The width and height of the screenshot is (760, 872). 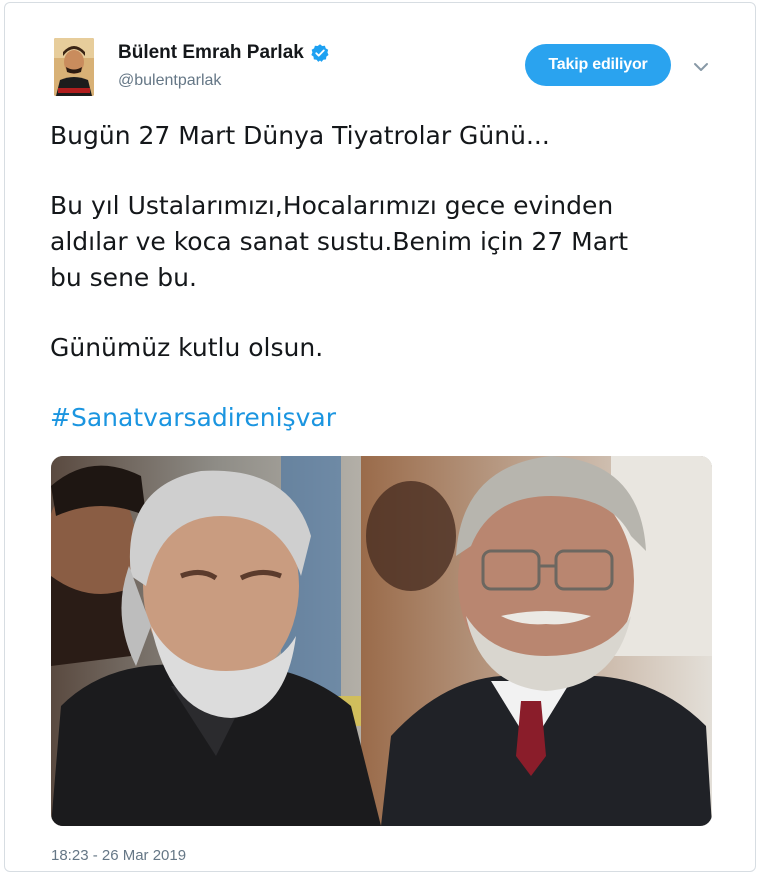 What do you see at coordinates (118, 855) in the screenshot?
I see `tweet-timestamp: 18:23 - 26 Mar 2019` at bounding box center [118, 855].